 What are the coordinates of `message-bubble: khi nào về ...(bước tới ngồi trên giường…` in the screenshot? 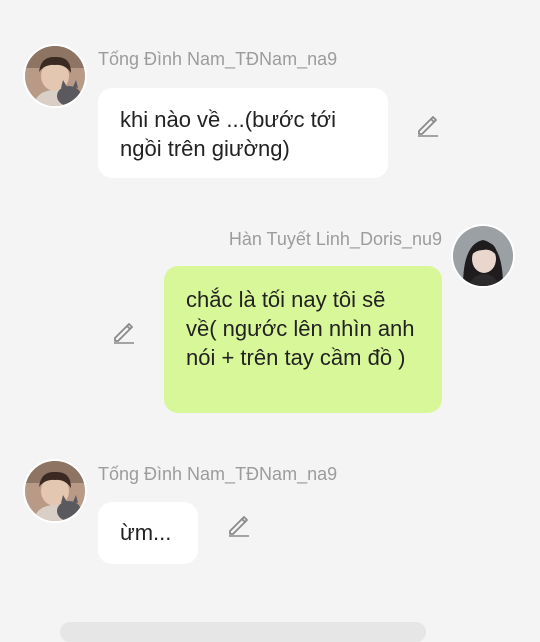 It's located at (243, 133).